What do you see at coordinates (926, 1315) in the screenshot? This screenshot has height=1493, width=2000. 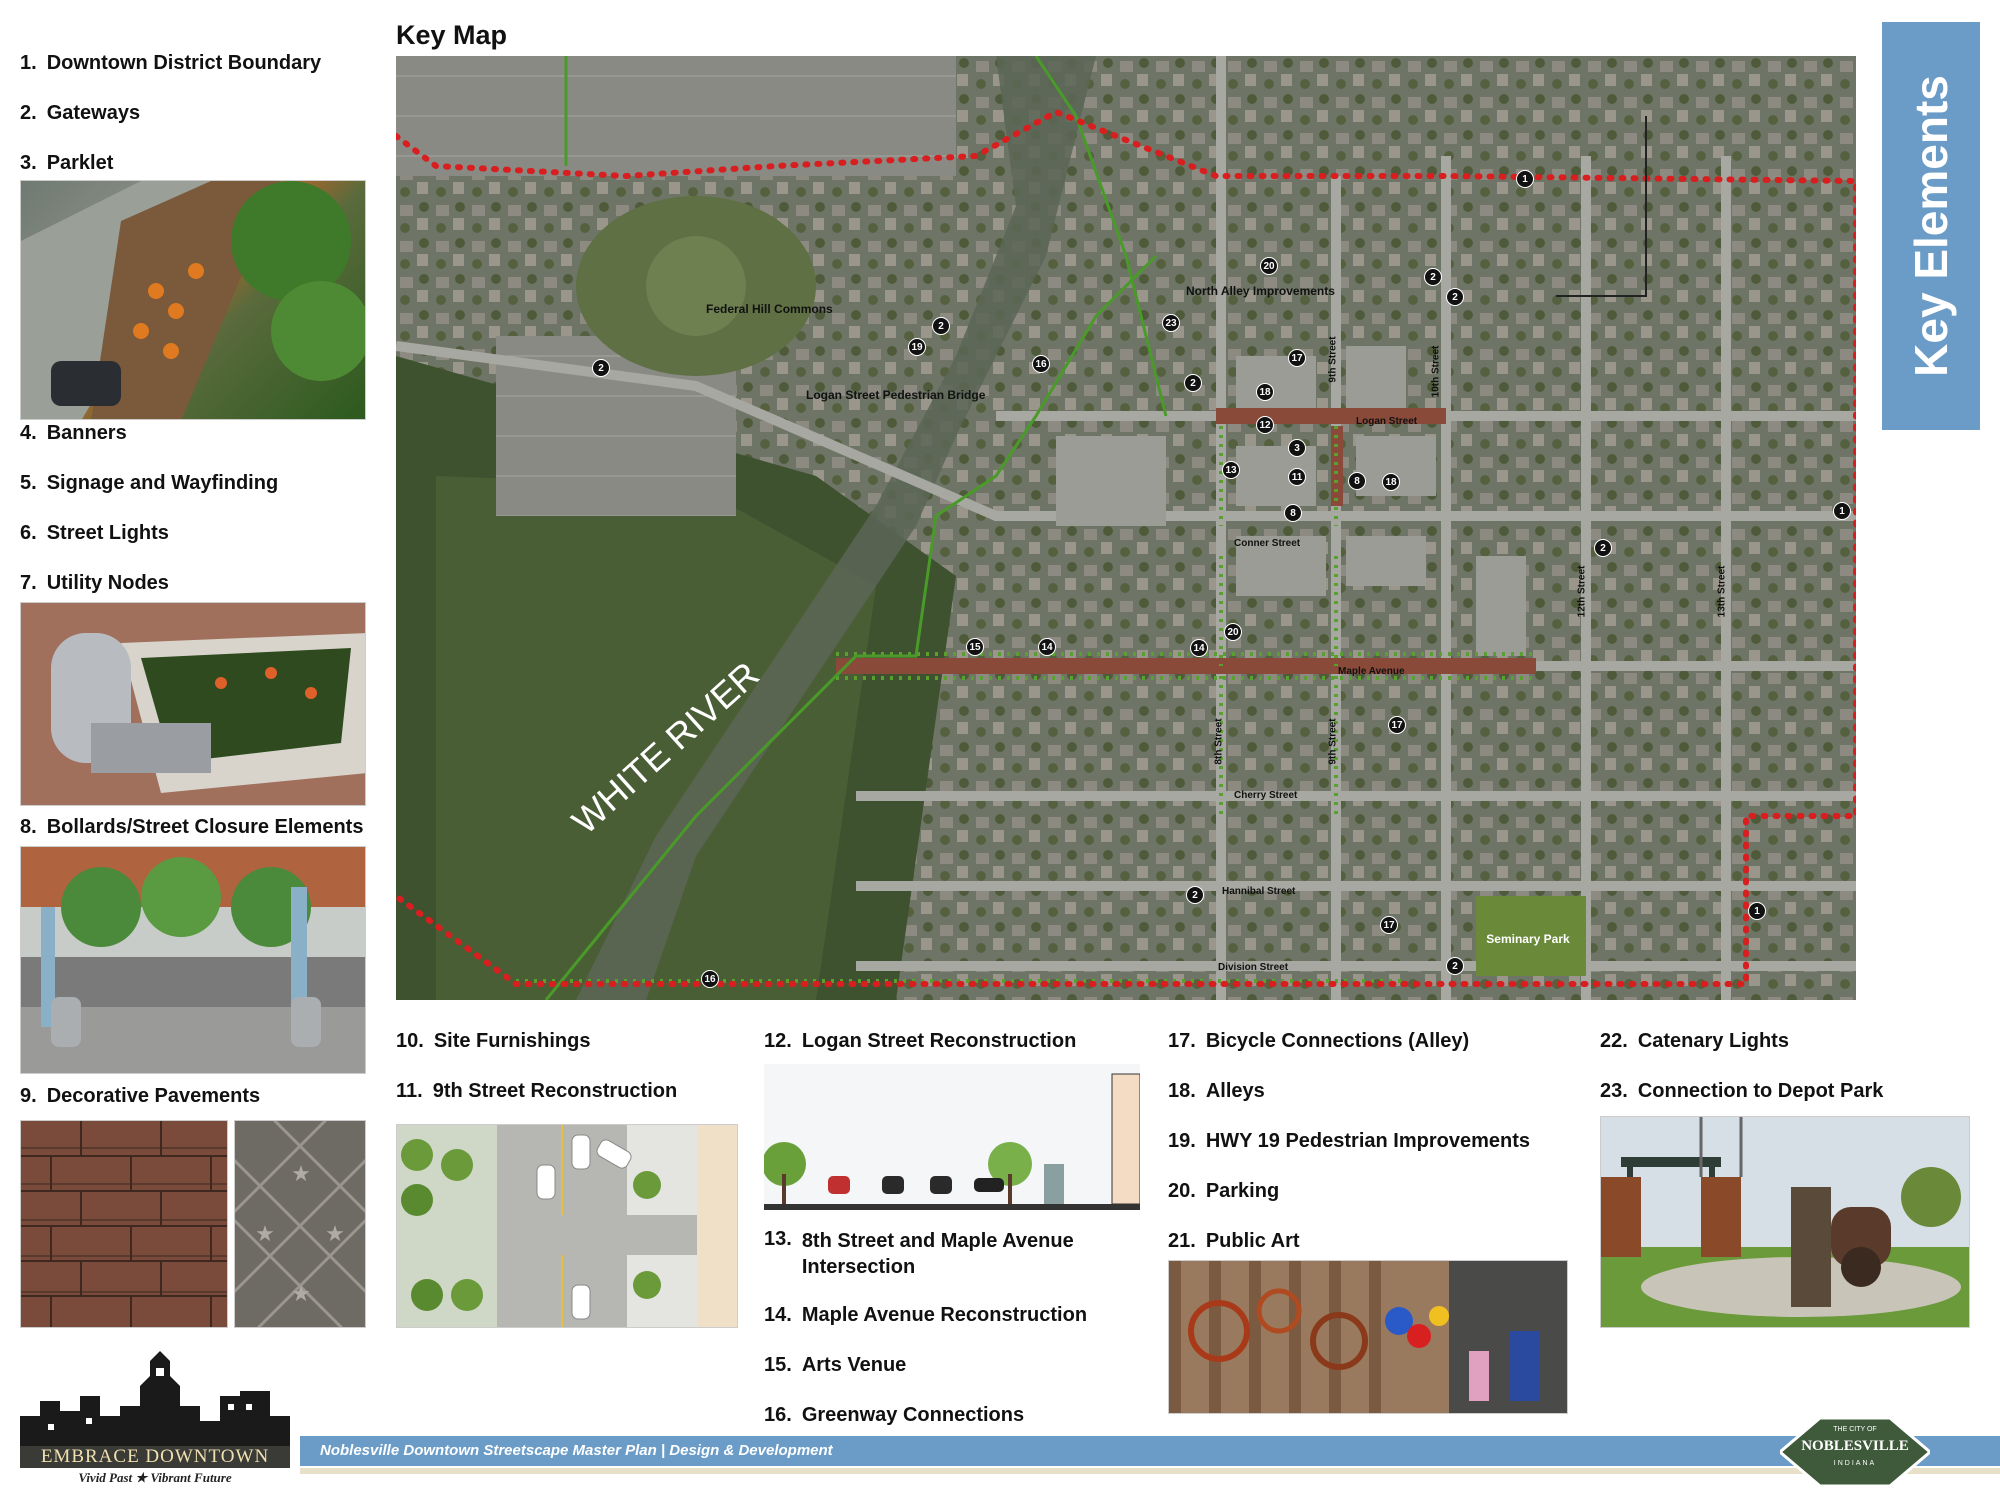 I see `element-14: 14. Maple Avenue Reconstruction` at bounding box center [926, 1315].